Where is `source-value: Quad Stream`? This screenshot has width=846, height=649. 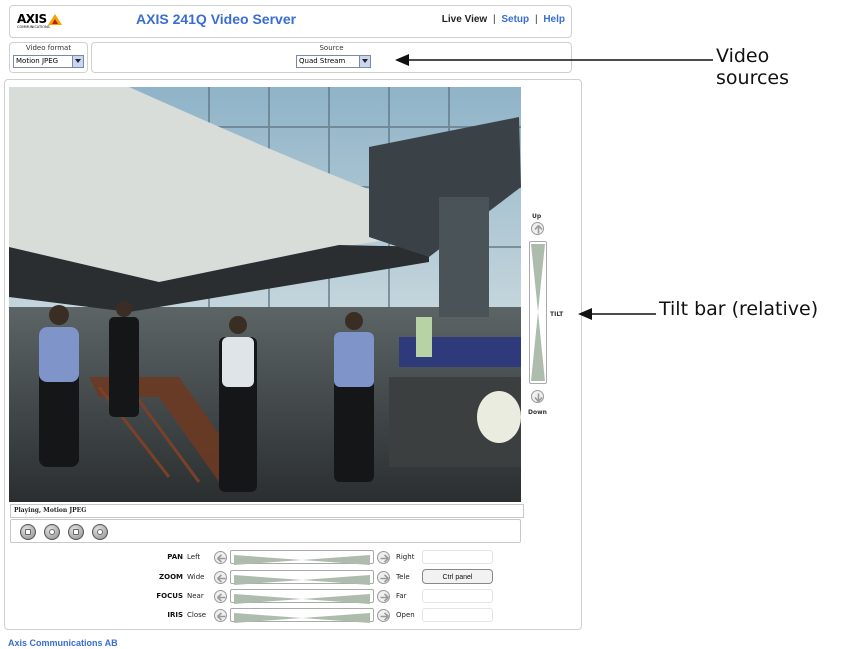 source-value: Quad Stream is located at coordinates (322, 61).